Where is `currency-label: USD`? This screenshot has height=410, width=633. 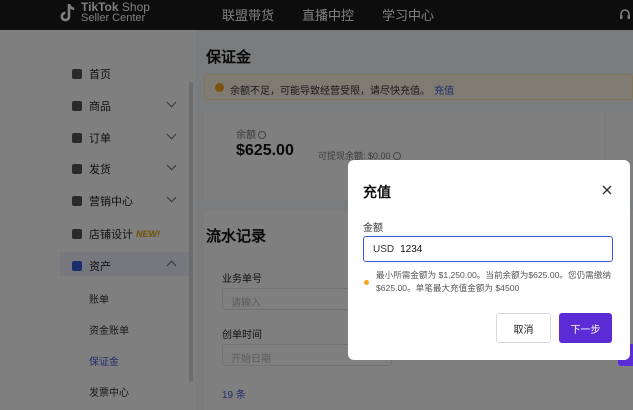
currency-label: USD is located at coordinates (384, 249).